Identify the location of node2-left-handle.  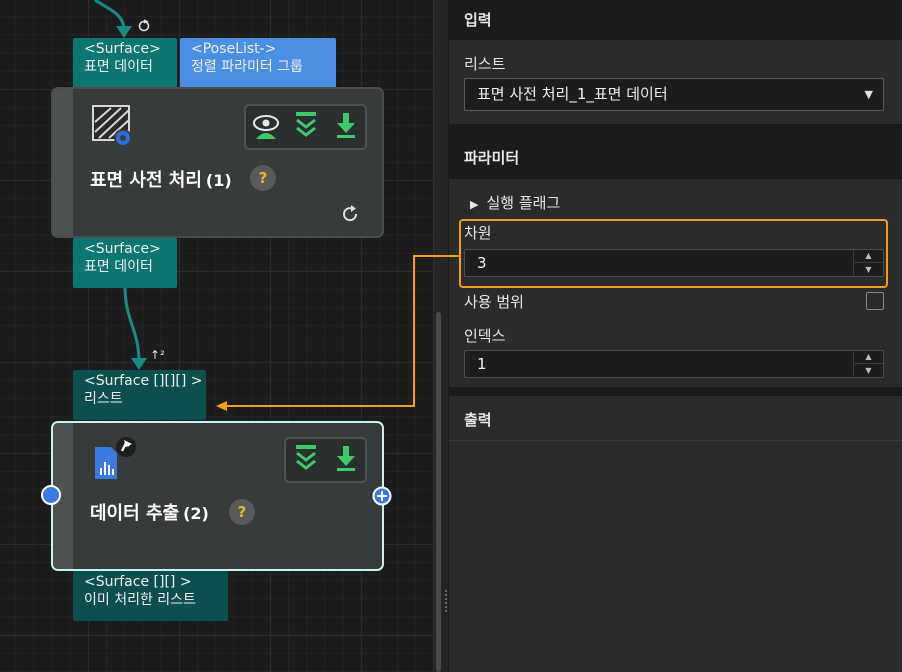
(51, 495).